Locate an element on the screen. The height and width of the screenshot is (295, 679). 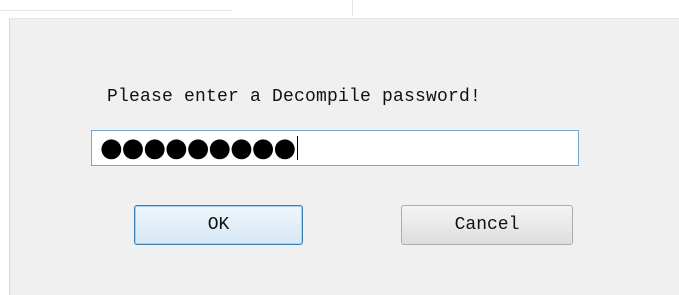
password-value: ●●●●●●●●● is located at coordinates (199, 148).